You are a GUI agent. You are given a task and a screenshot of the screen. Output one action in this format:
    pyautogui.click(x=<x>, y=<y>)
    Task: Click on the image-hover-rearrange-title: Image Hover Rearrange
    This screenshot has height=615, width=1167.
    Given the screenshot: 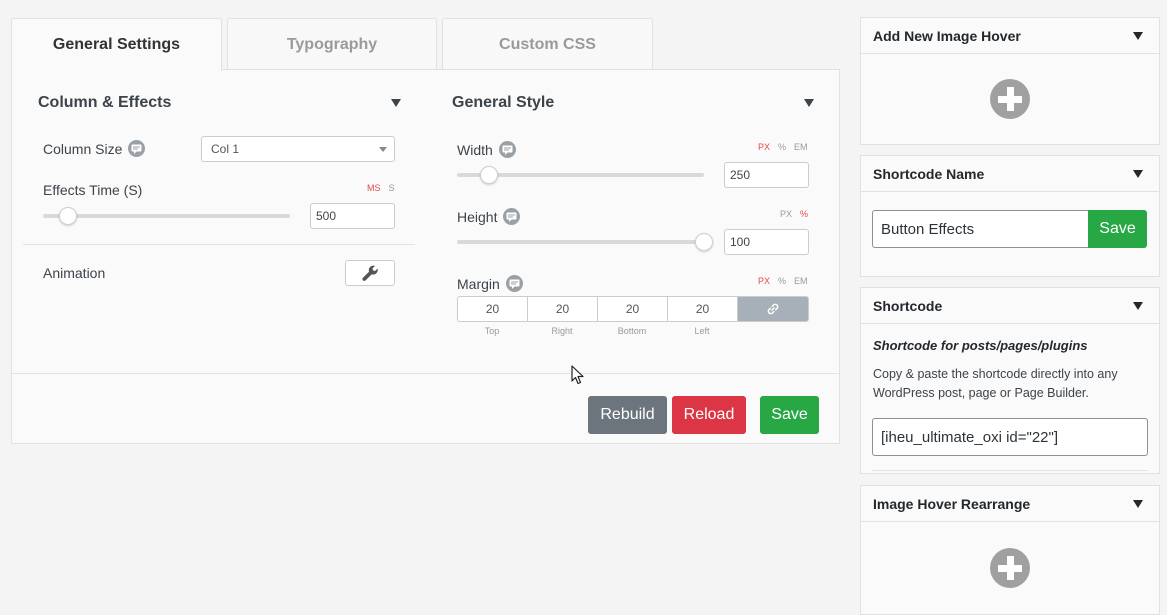 What is the action you would take?
    pyautogui.click(x=952, y=503)
    